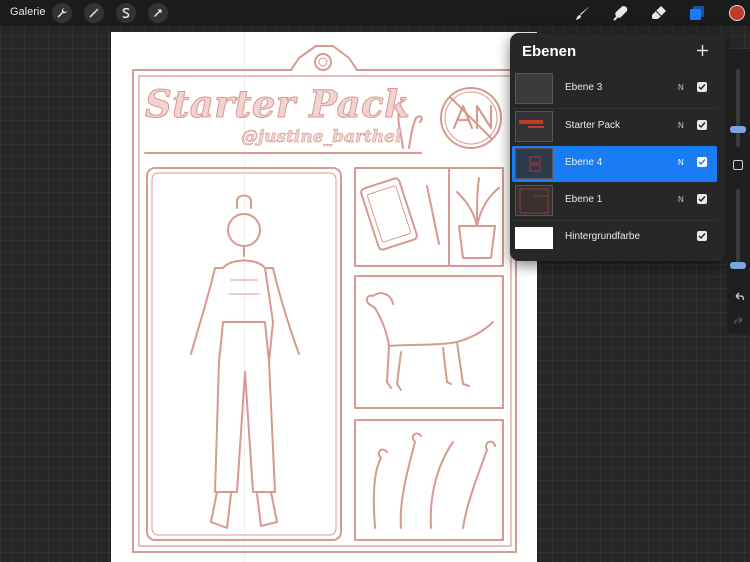  What do you see at coordinates (584, 199) in the screenshot?
I see `layer-name: Ebene 1` at bounding box center [584, 199].